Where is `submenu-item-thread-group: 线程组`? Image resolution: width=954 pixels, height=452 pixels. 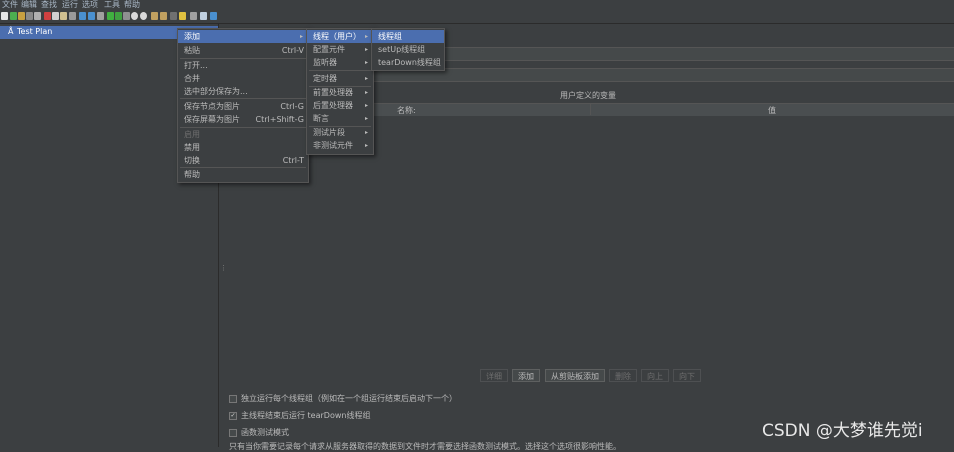
submenu-item-thread-group: 线程组 is located at coordinates (408, 36).